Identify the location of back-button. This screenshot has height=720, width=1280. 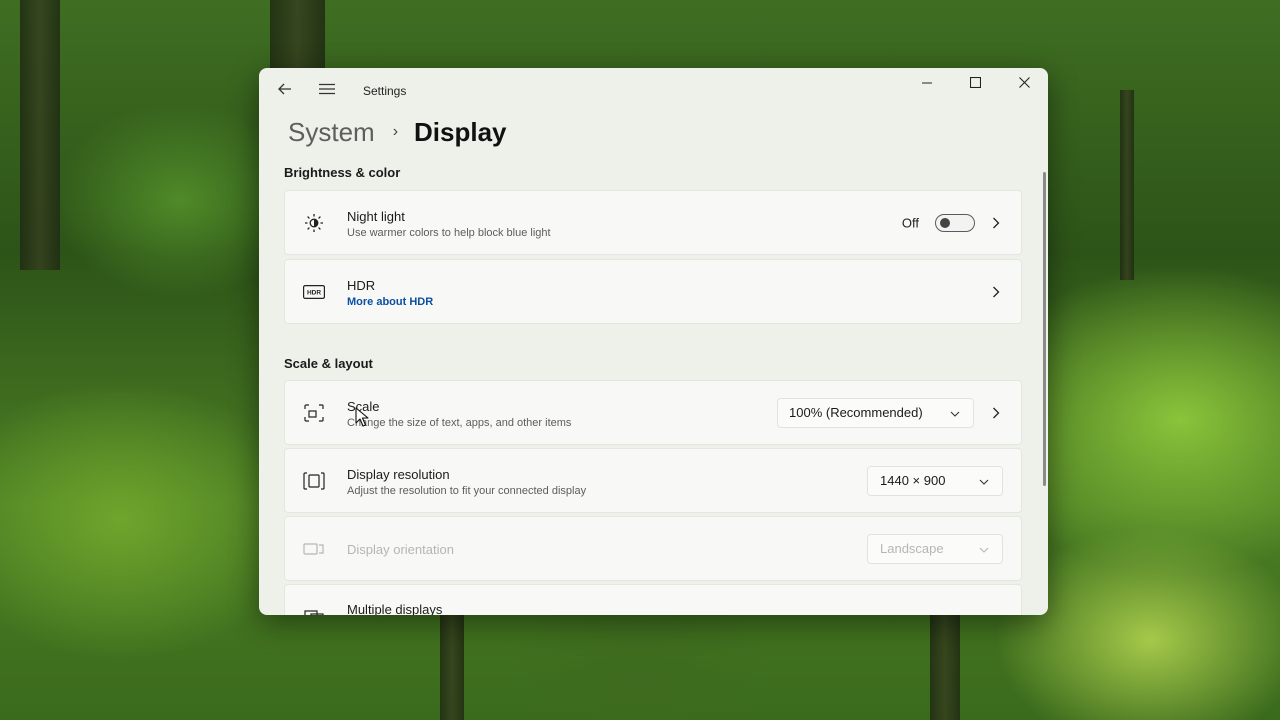
(285, 91).